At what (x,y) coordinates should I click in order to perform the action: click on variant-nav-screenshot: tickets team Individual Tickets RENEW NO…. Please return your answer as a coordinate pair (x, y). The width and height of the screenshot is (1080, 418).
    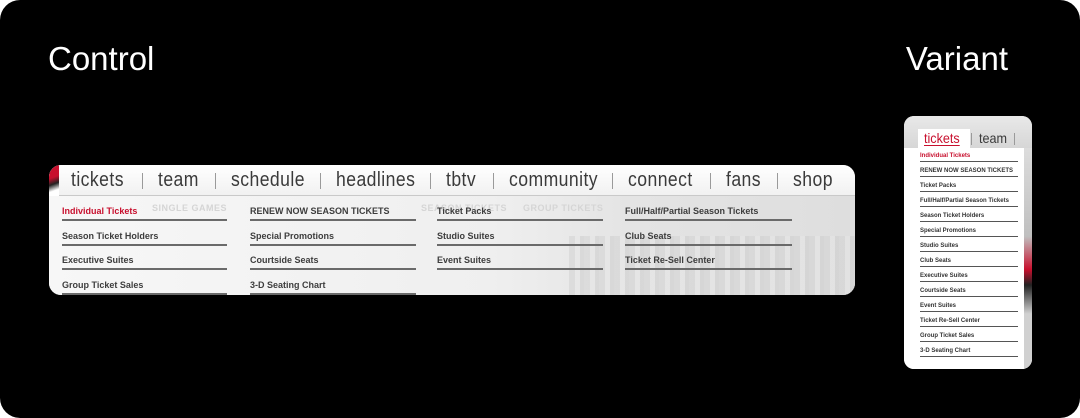
    Looking at the image, I should click on (968, 242).